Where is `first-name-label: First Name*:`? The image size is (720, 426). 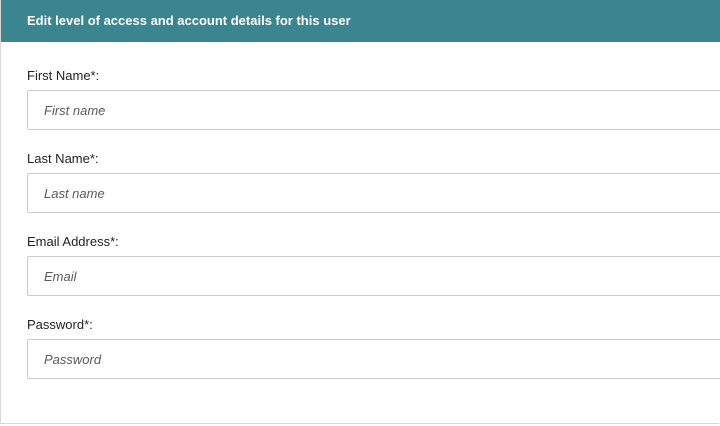 first-name-label: First Name*: is located at coordinates (63, 75).